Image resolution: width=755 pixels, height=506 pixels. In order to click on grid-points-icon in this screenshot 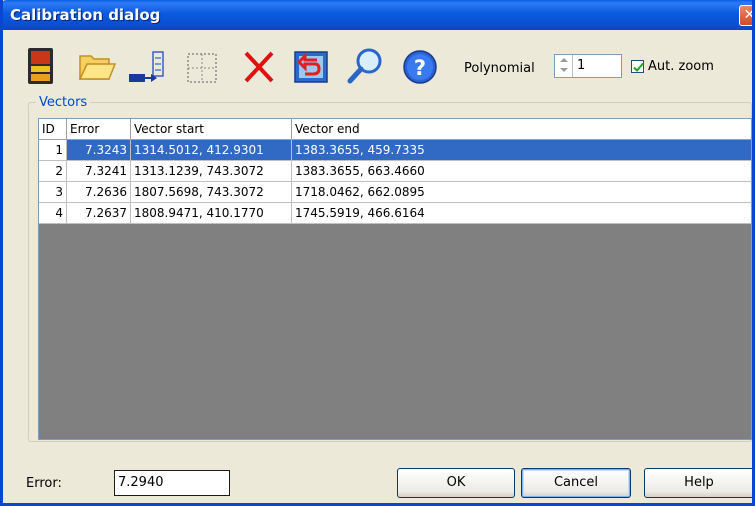, I will do `click(202, 68)`.